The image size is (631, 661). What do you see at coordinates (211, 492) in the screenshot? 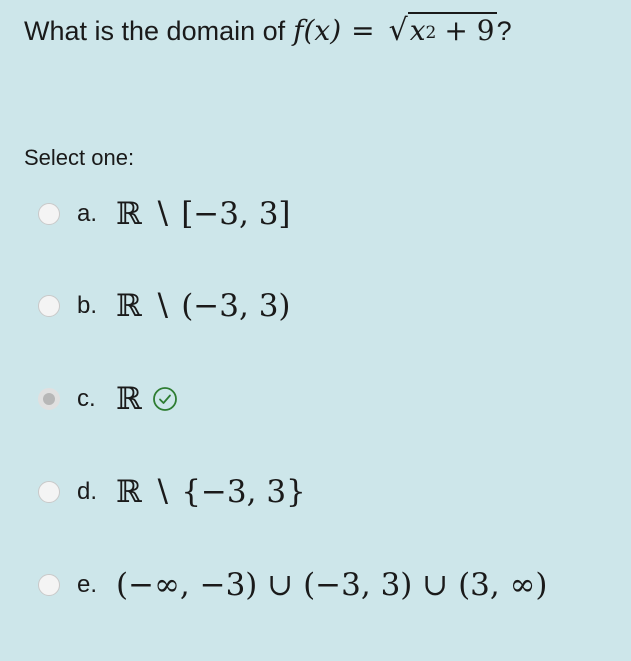
I see `option-answer: ℝ ∖ {−3, 3}` at bounding box center [211, 492].